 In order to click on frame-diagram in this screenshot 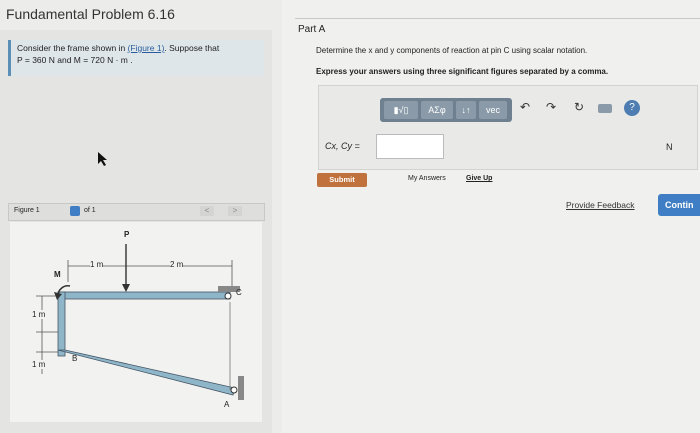, I will do `click(140, 322)`.